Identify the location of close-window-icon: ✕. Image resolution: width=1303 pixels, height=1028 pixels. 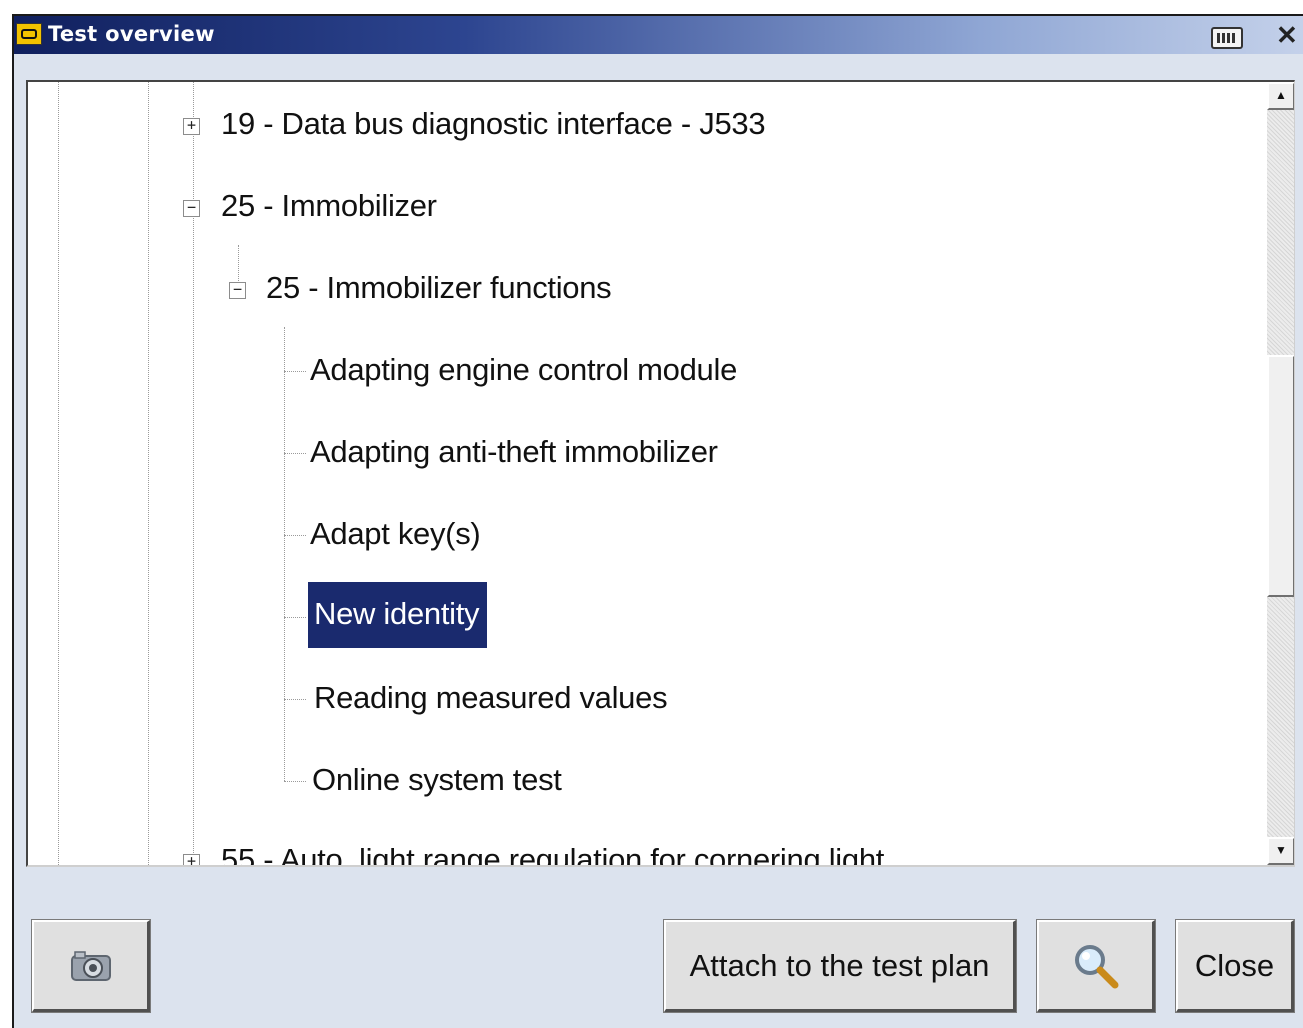
(1287, 35).